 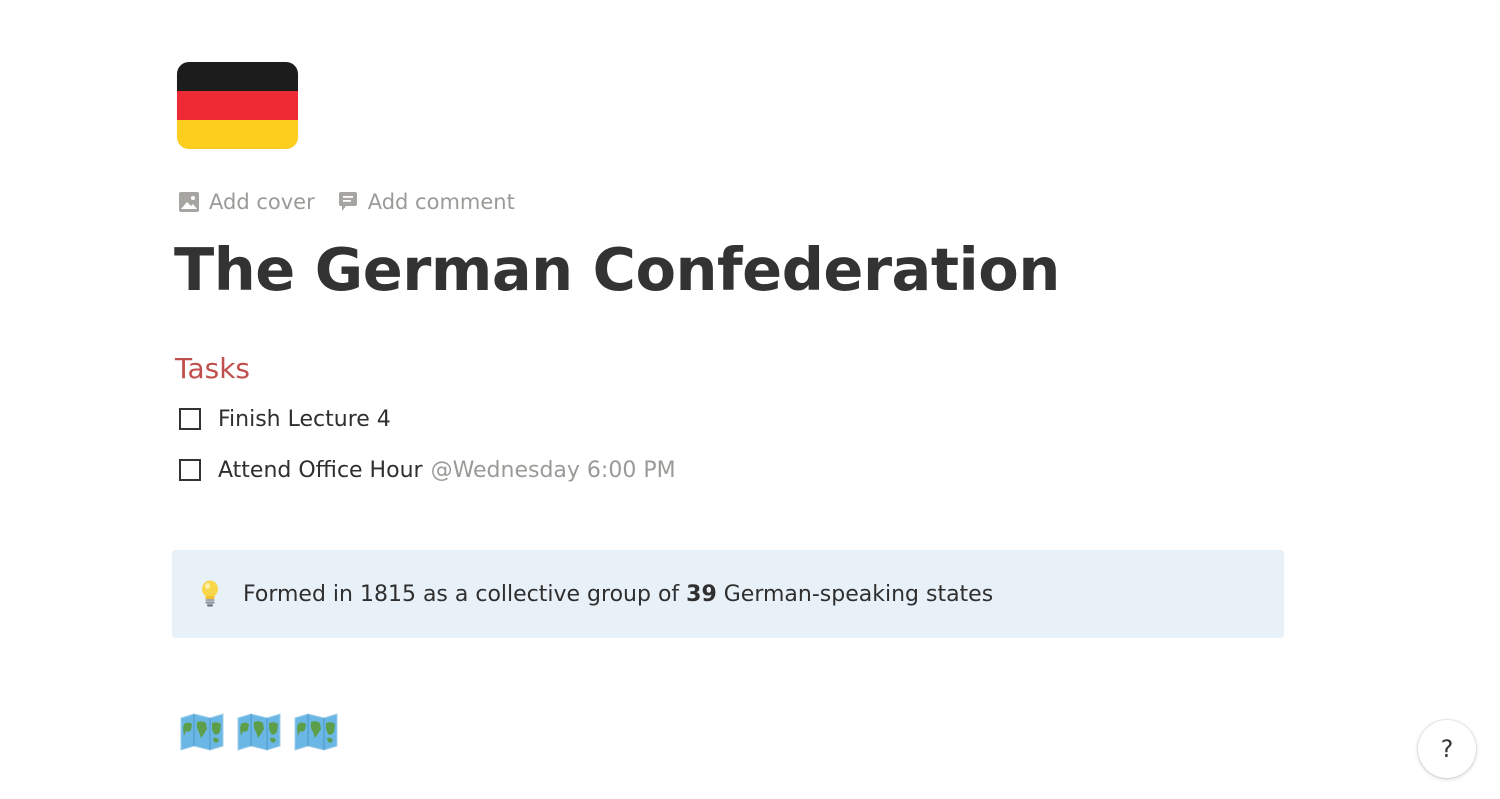 What do you see at coordinates (855, 594) in the screenshot?
I see `callout-text-after: German-speaking states` at bounding box center [855, 594].